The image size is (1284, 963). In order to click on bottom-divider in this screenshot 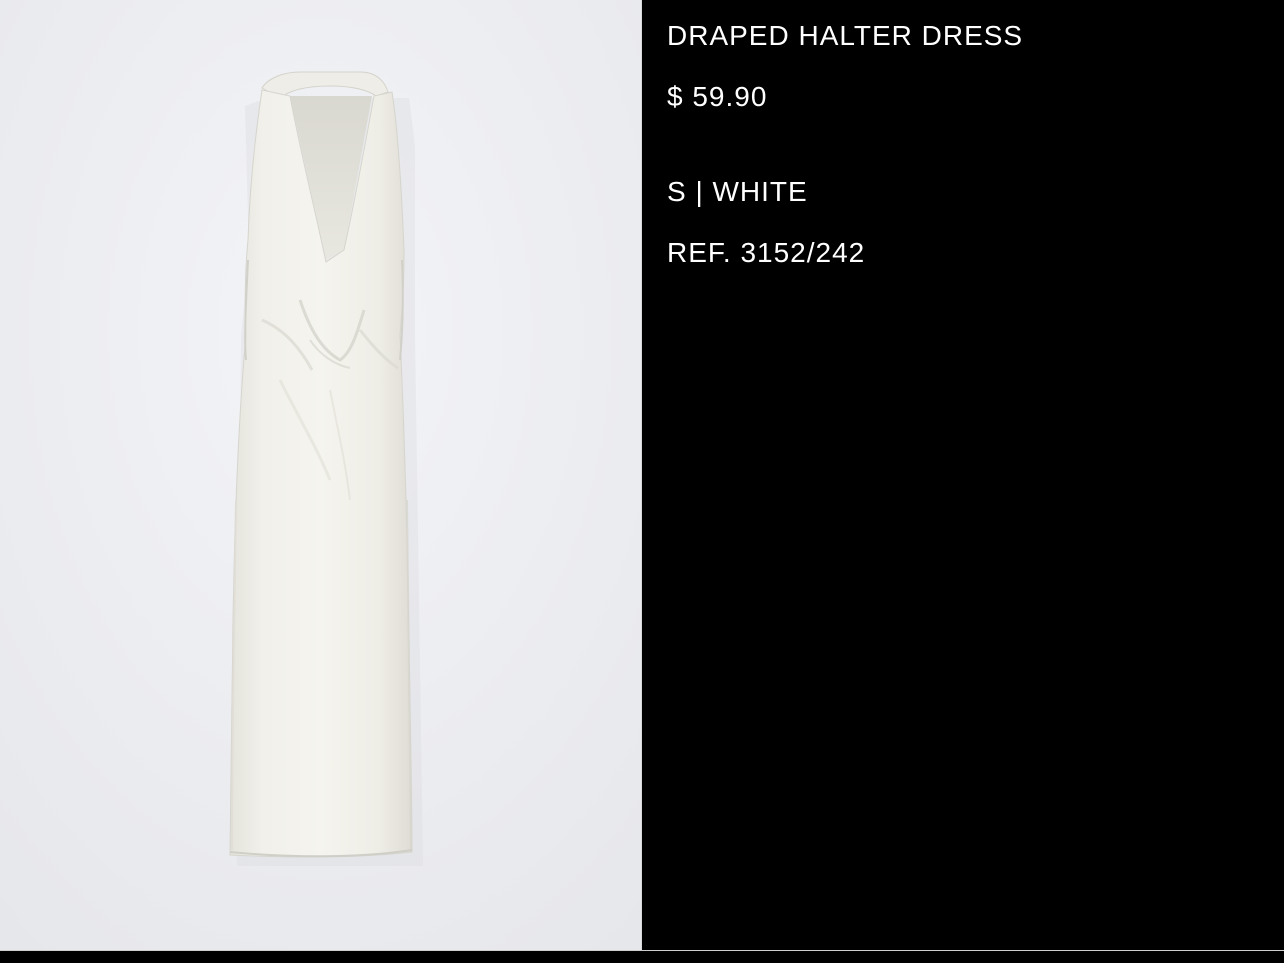, I will do `click(642, 956)`.